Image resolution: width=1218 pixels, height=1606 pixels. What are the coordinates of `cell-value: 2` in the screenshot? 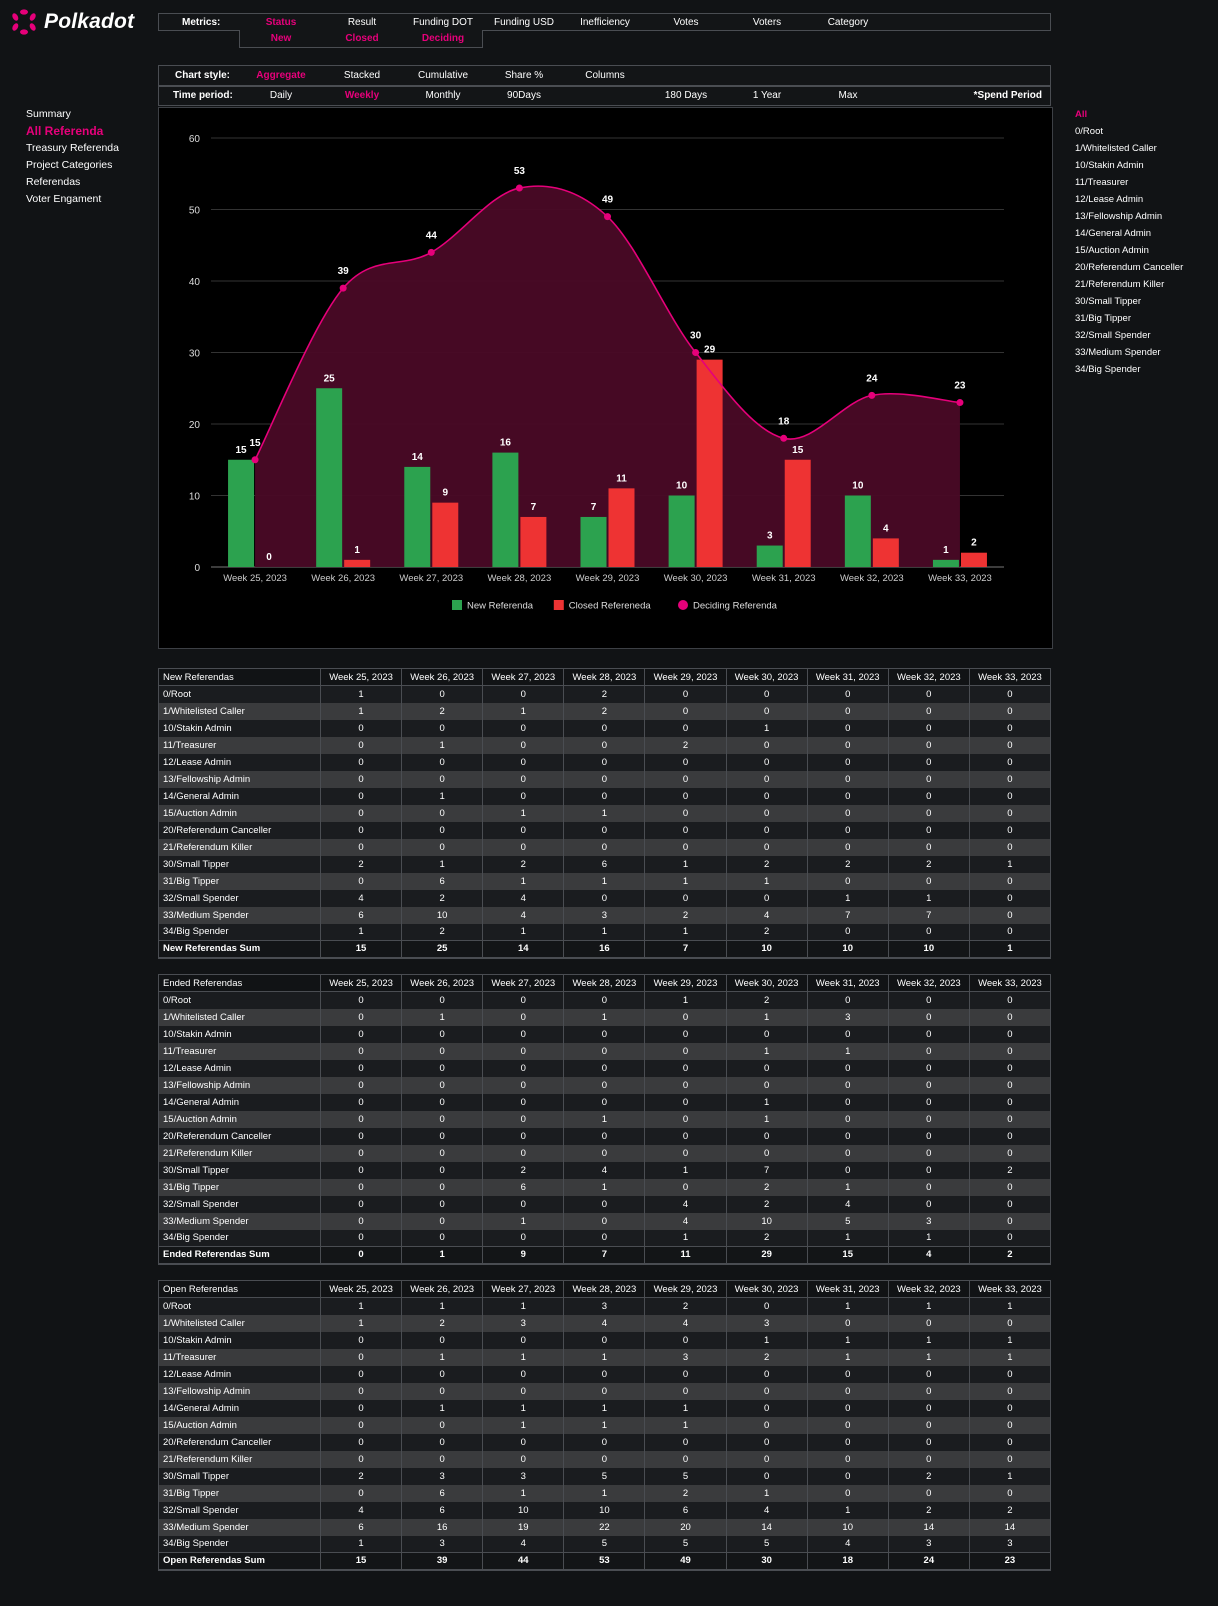 It's located at (685, 1493).